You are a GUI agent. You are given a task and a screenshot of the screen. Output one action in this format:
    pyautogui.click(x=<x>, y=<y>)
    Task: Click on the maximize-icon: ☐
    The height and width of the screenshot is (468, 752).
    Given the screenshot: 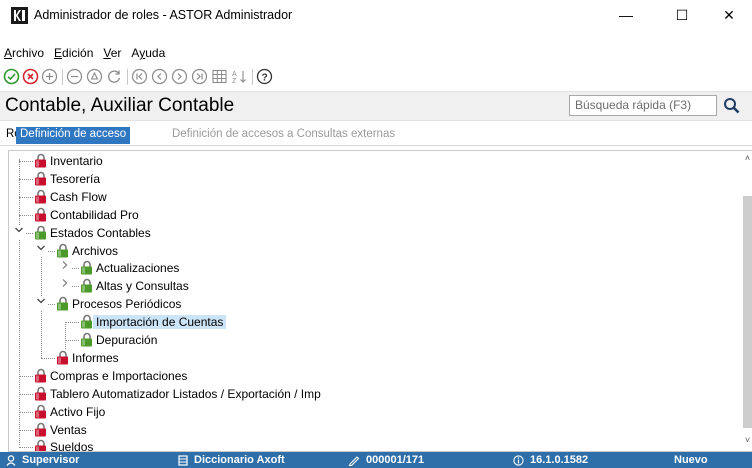 What is the action you would take?
    pyautogui.click(x=682, y=14)
    